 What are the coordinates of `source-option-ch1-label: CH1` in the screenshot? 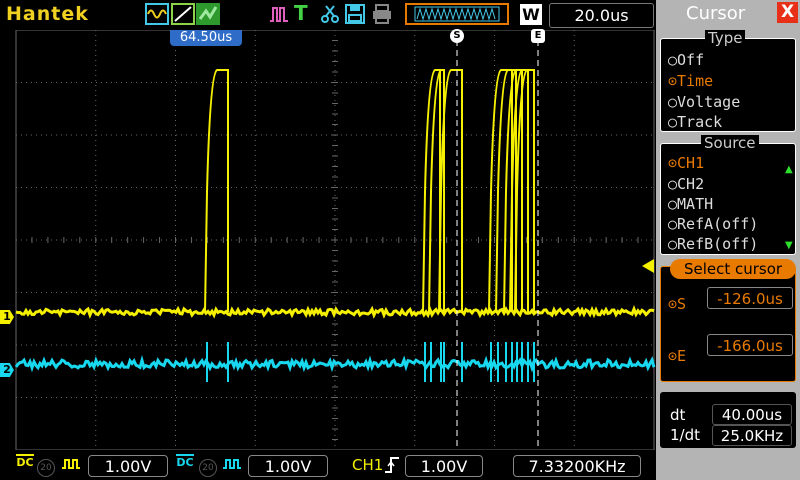 It's located at (690, 163).